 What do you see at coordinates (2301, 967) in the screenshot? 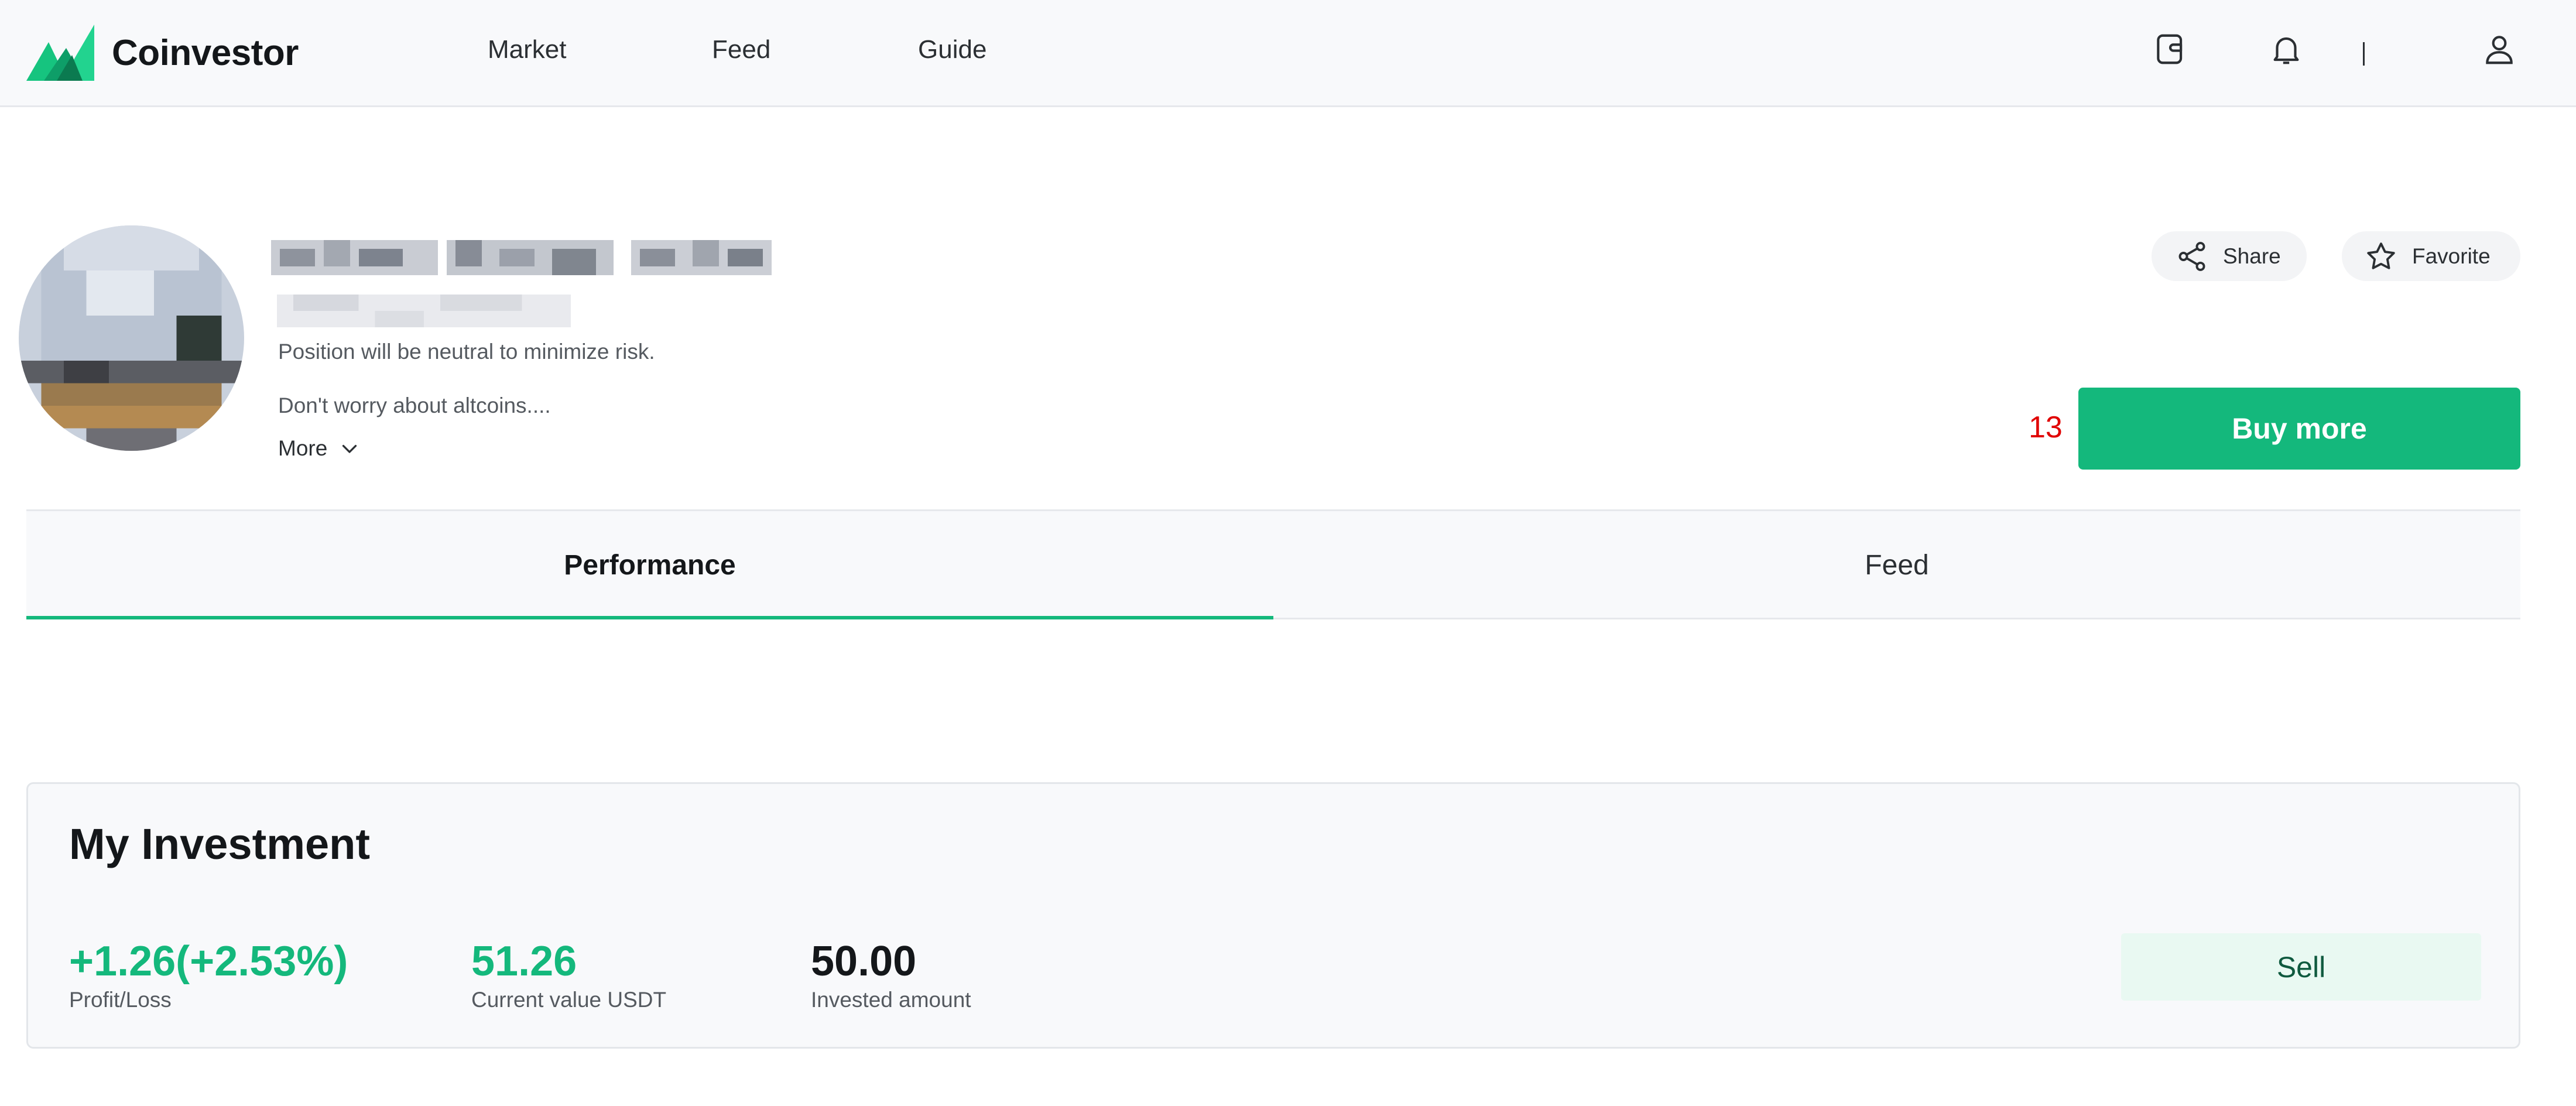
I see `sell-button: Sell` at bounding box center [2301, 967].